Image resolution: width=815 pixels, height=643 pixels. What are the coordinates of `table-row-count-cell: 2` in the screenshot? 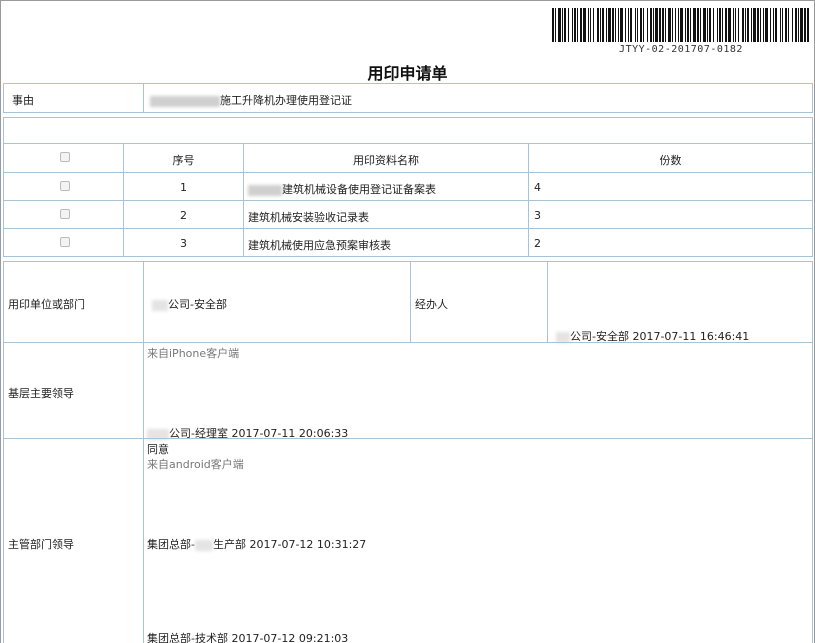 It's located at (670, 242).